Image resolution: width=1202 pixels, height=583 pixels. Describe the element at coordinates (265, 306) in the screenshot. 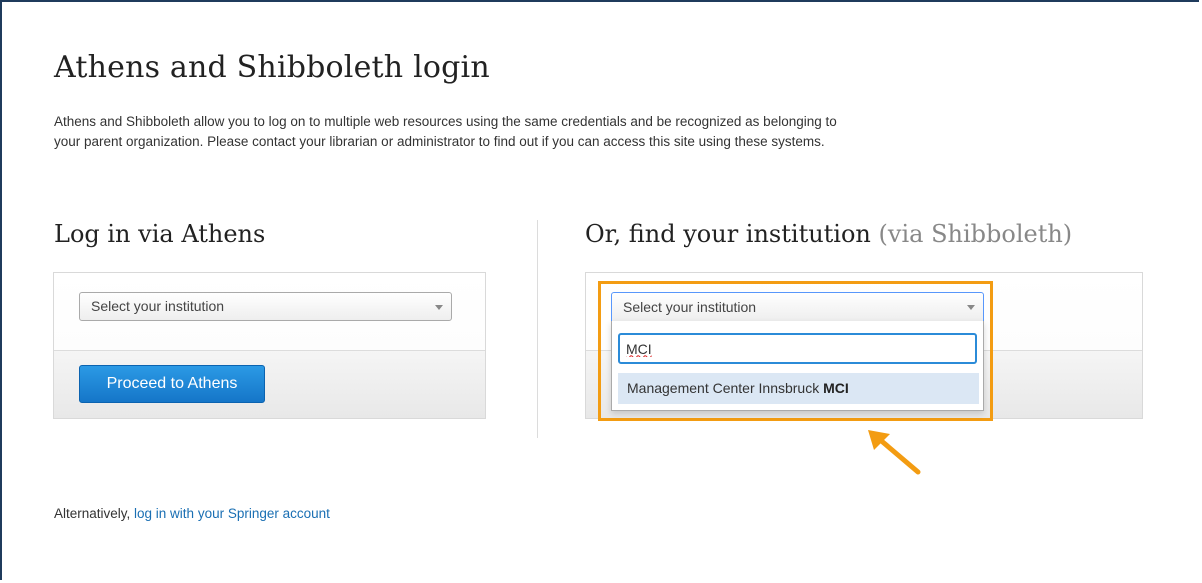

I see `athens-institution-select: Select your institution` at that location.